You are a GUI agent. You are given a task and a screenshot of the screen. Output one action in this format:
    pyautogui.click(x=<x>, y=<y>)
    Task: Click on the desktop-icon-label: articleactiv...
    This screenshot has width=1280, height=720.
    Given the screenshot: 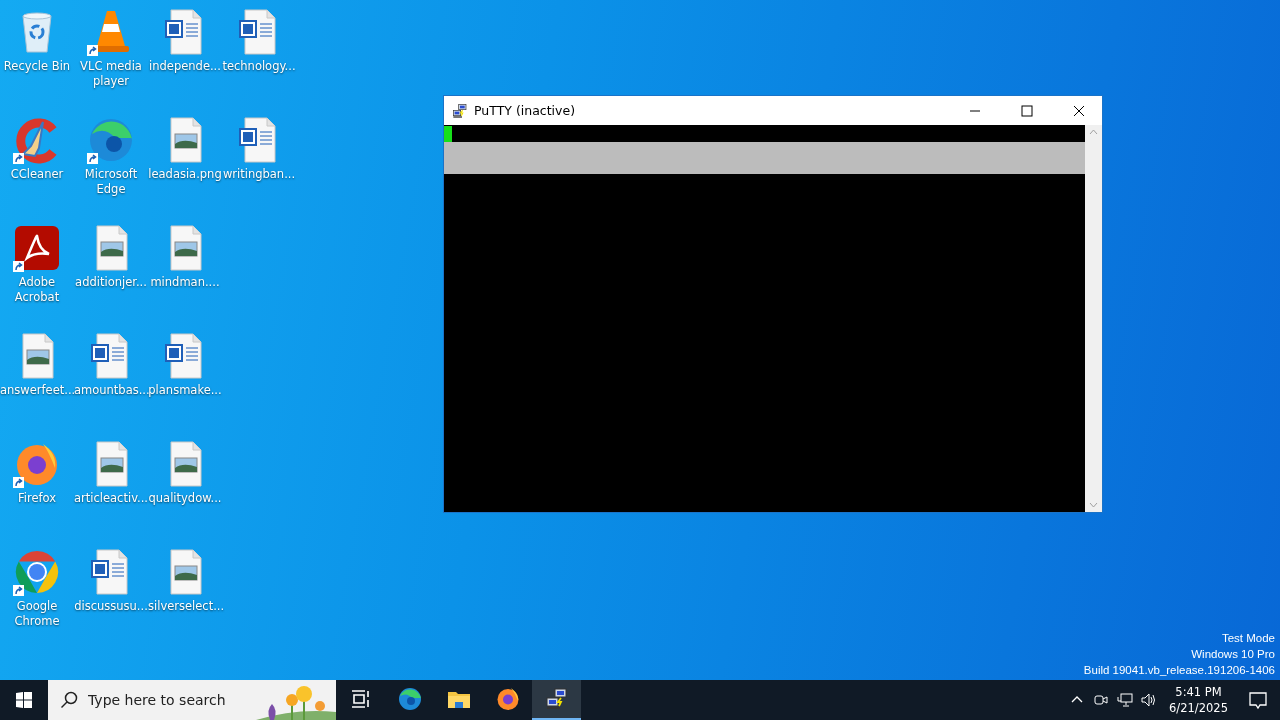 What is the action you would take?
    pyautogui.click(x=111, y=498)
    